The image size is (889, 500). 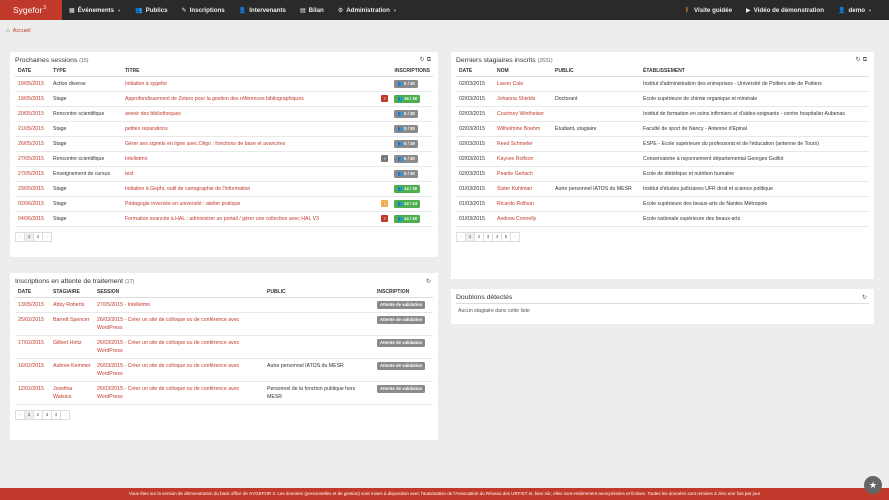 I want to click on breadcrumb-home-link: Accueil, so click(x=22, y=31).